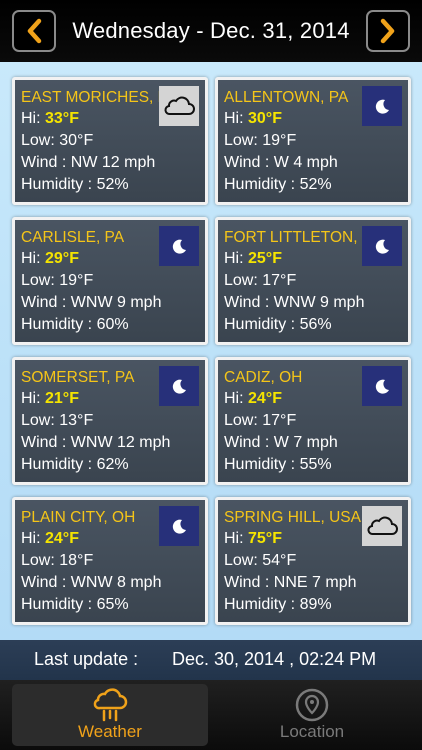 This screenshot has height=750, width=422. I want to click on wind: Wind : NW 12 mph, so click(88, 162).